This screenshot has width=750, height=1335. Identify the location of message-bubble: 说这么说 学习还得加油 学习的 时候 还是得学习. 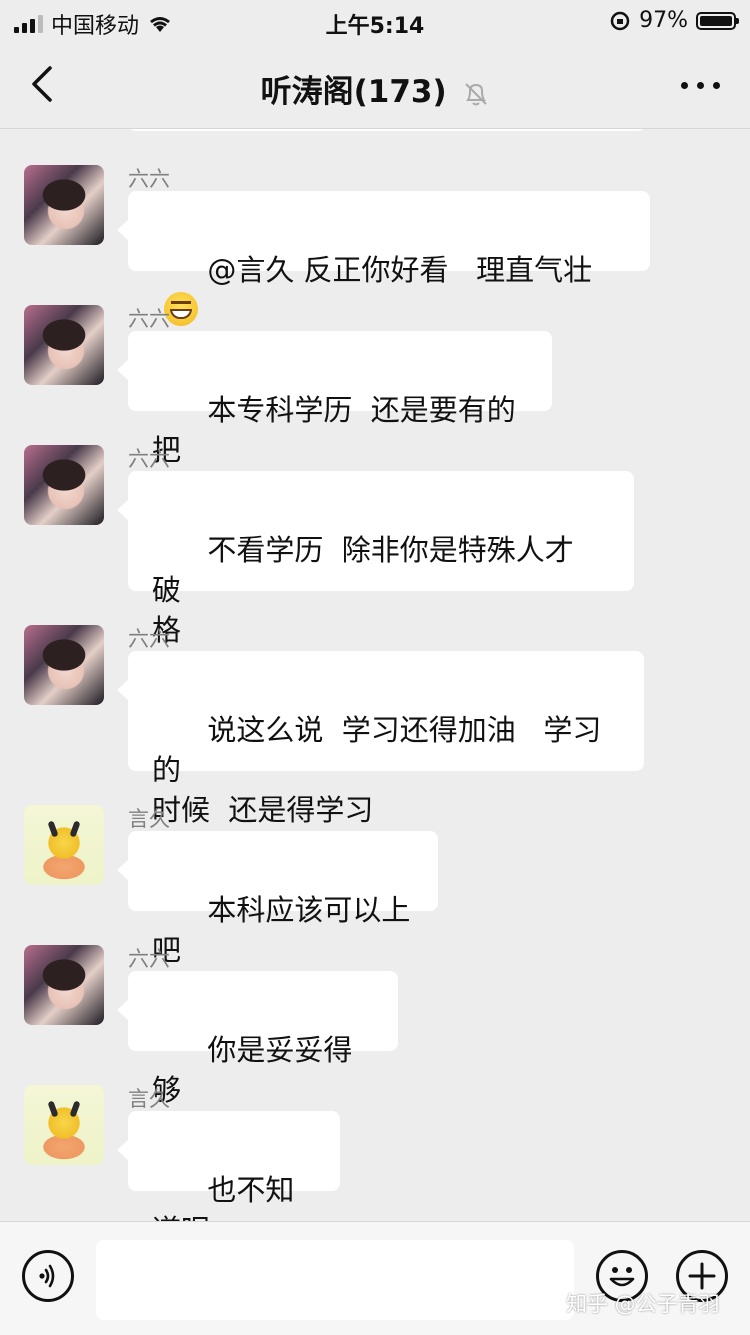
(380, 739).